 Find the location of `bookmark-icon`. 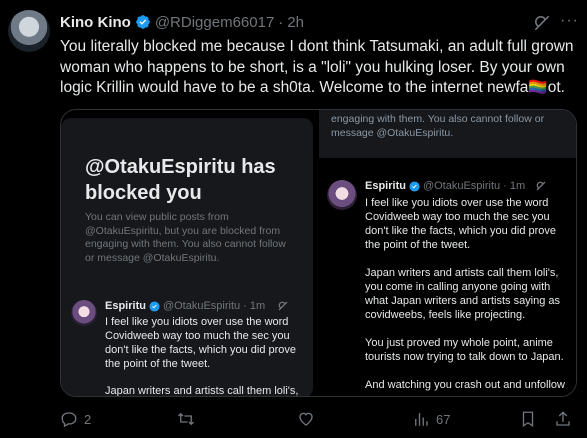

bookmark-icon is located at coordinates (528, 419).